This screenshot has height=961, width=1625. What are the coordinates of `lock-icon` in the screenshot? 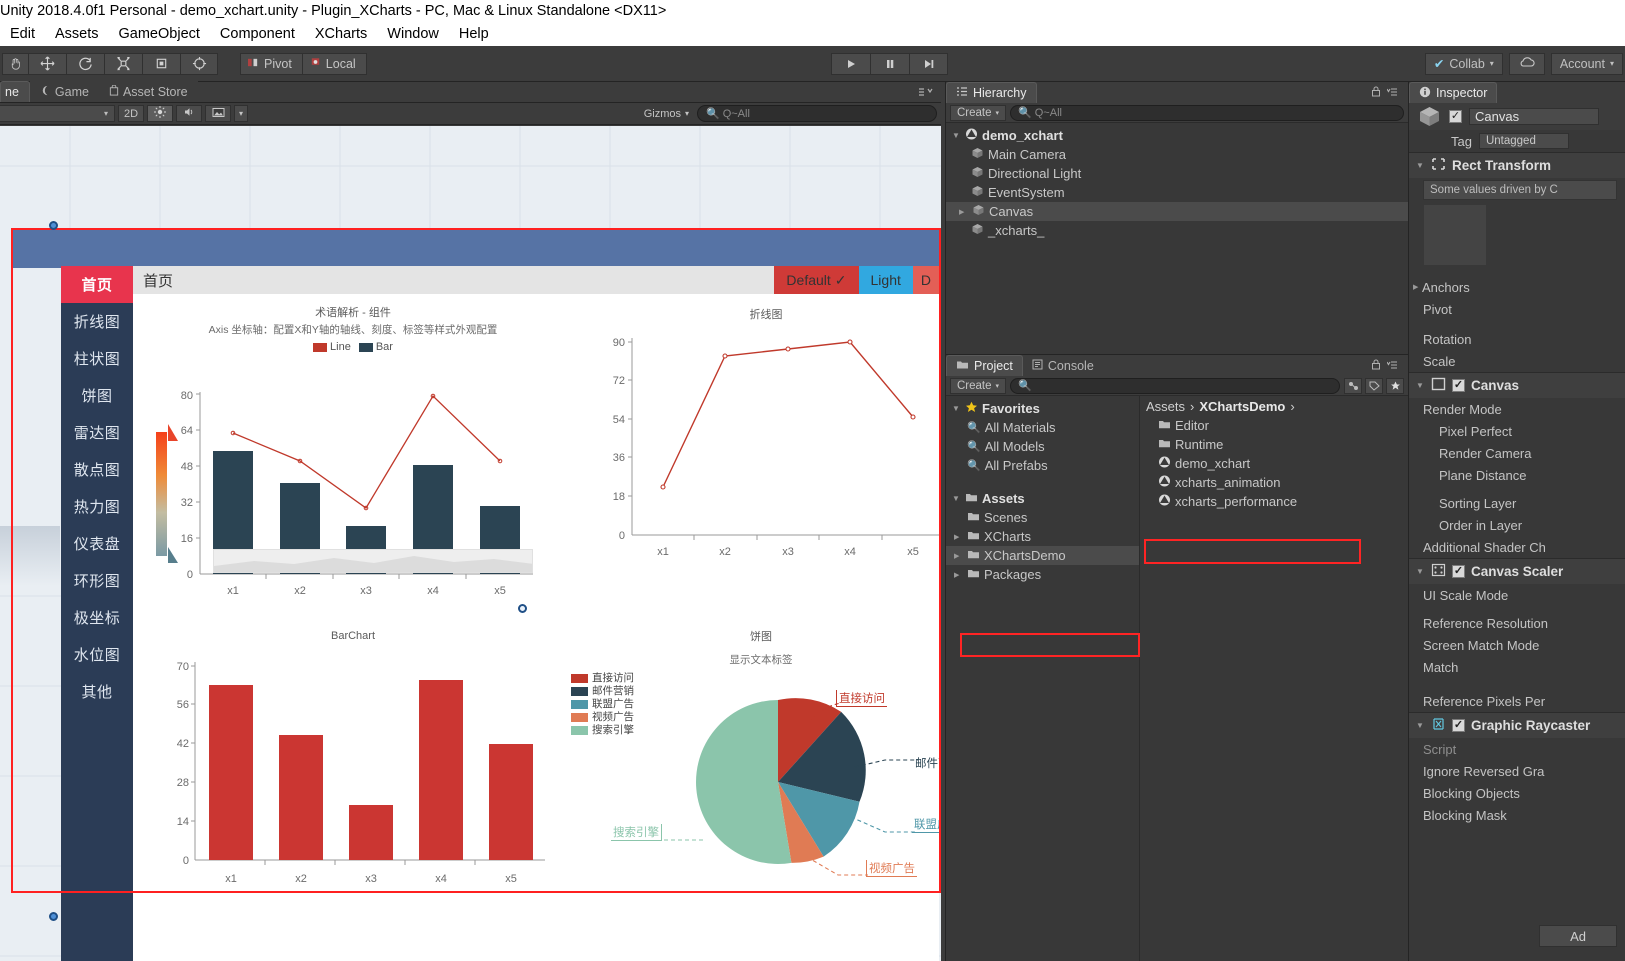 It's located at (1376, 93).